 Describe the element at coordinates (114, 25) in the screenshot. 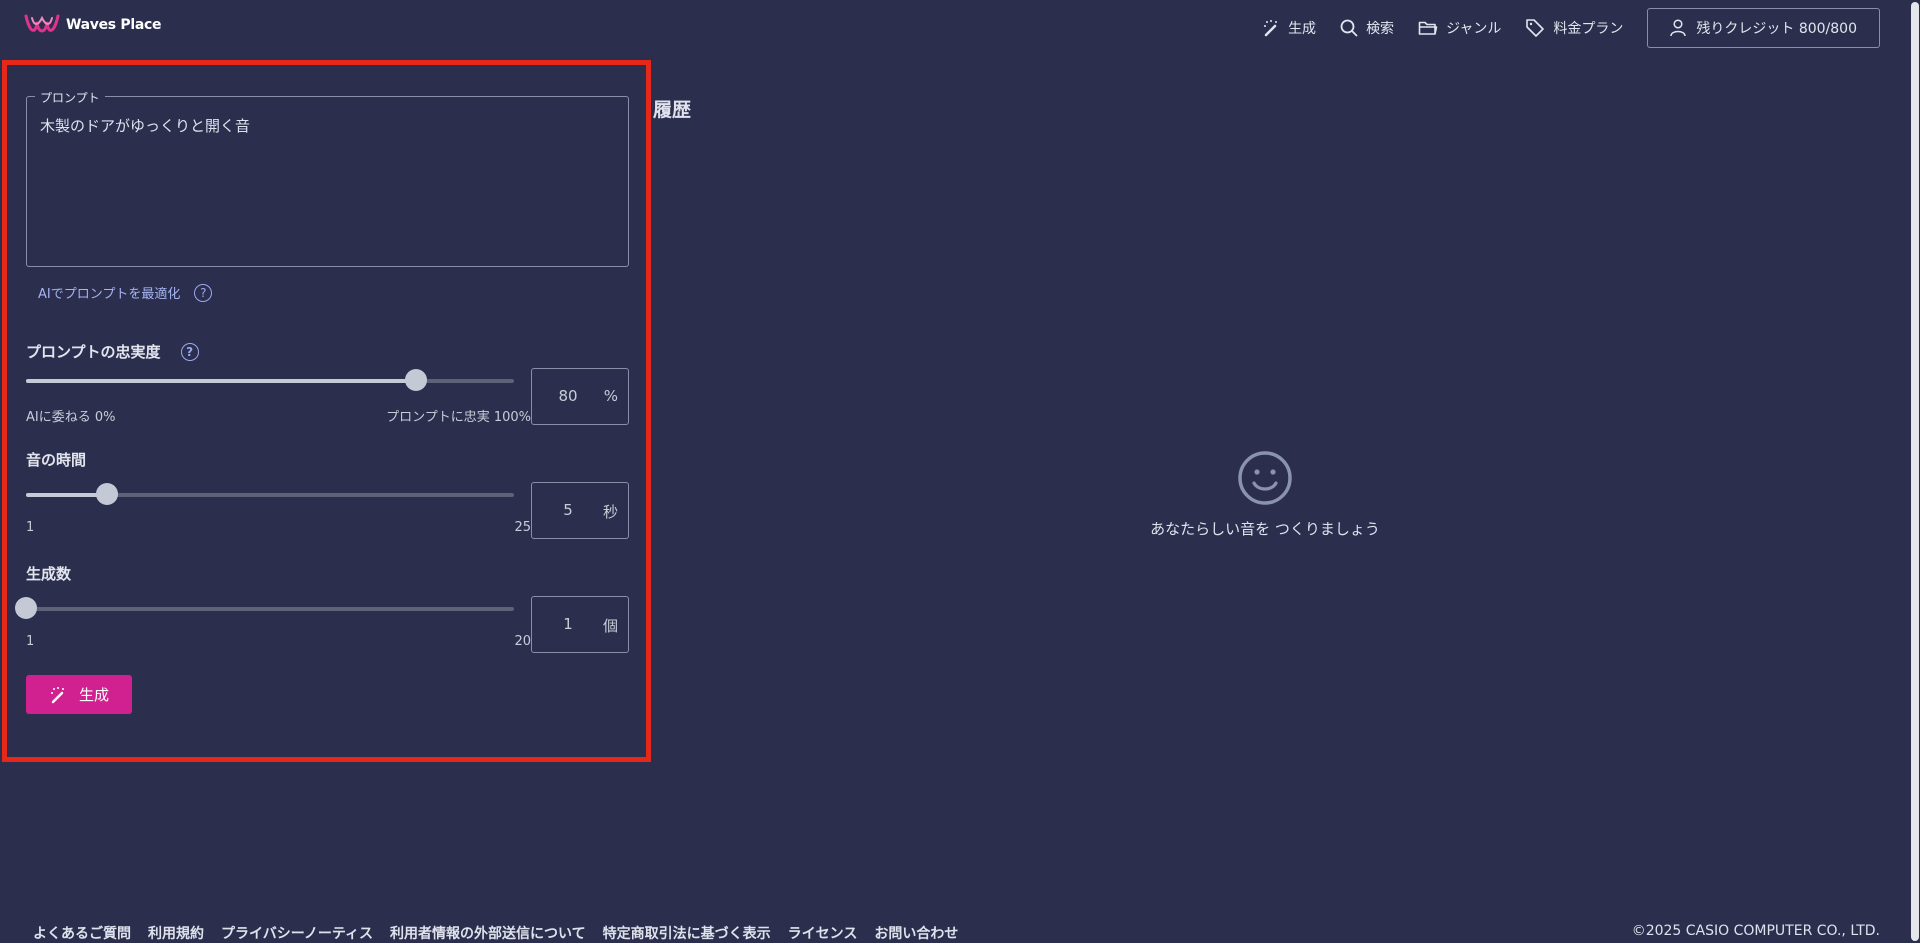

I see `logo-text: Waves Place` at that location.